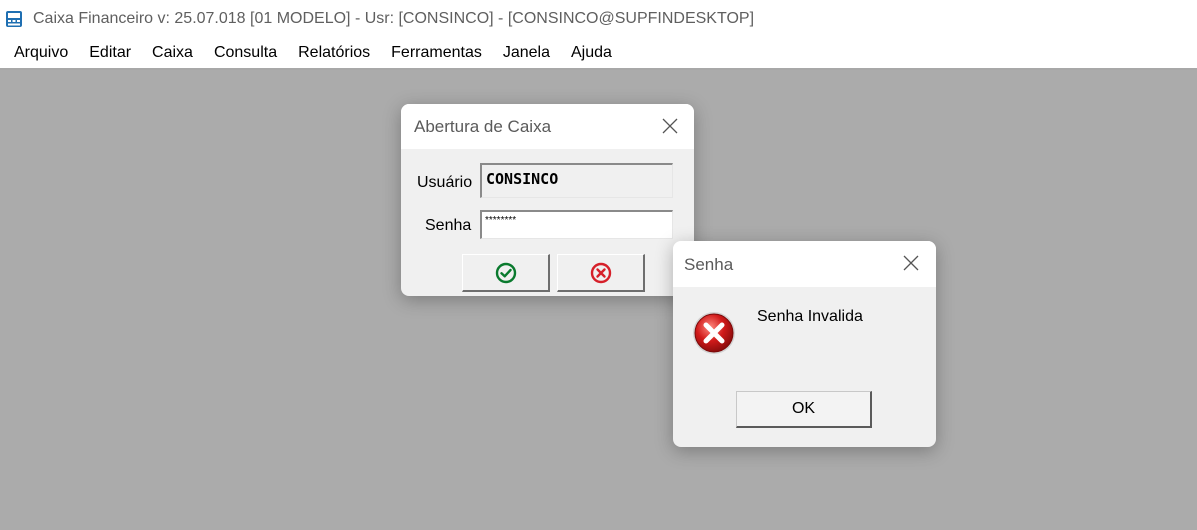 The height and width of the screenshot is (530, 1197). I want to click on user-field: CONSINCO, so click(576, 180).